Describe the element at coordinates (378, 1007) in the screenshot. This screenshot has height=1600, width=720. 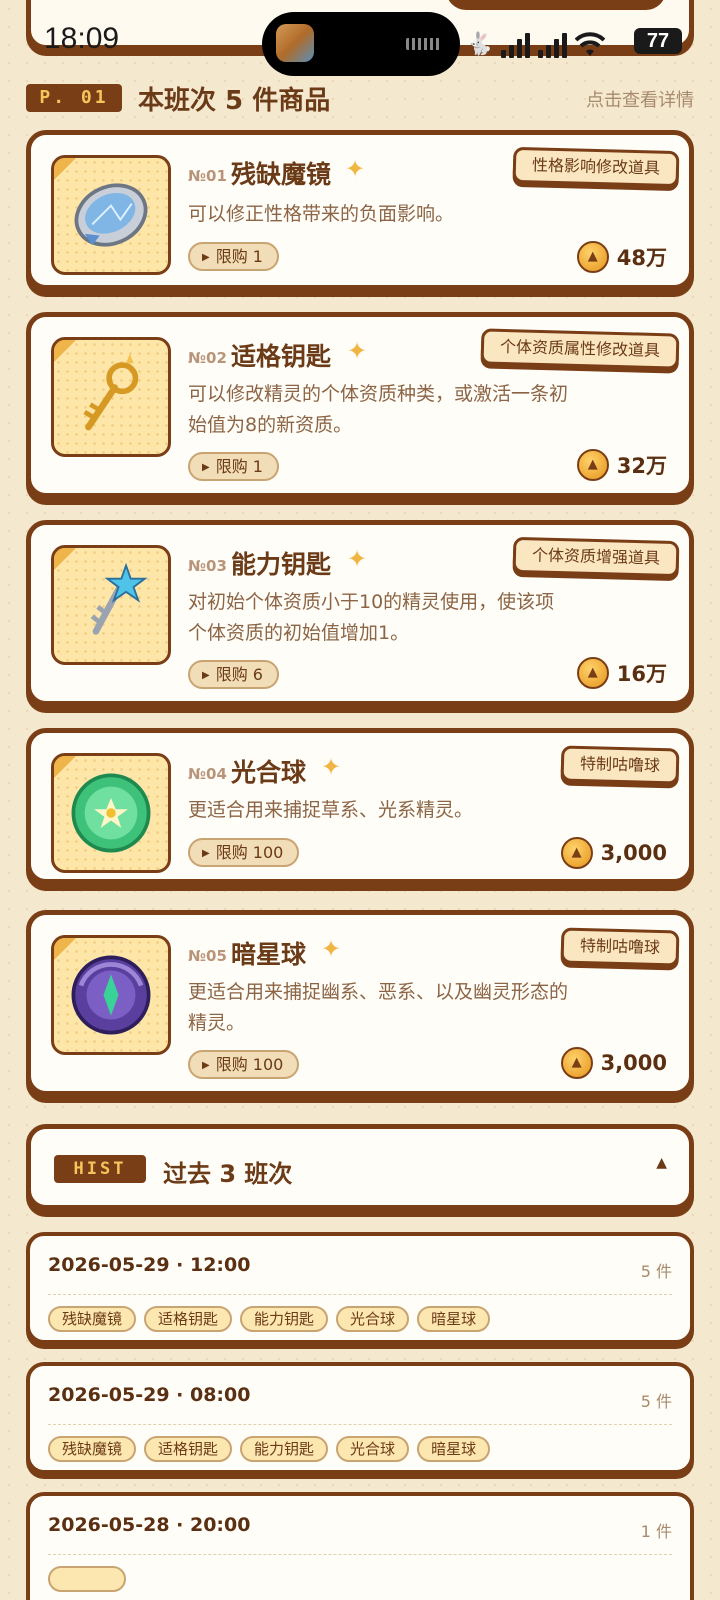
I see `item-description: 更适合用来捕捉幽系、恶系、以及幽灵形态的精灵。` at that location.